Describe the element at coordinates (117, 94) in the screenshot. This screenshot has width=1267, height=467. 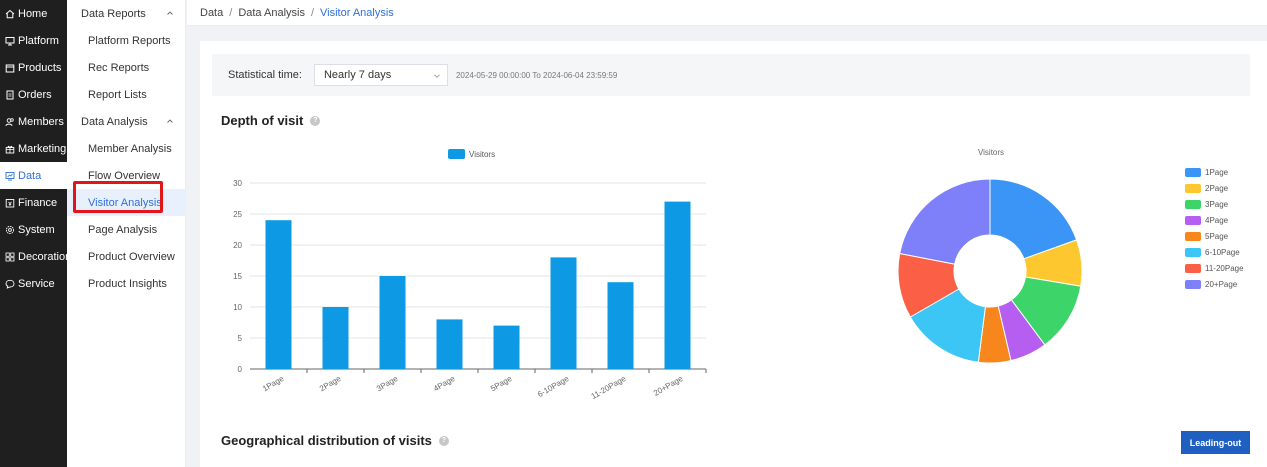
I see `submenu-item-label: Report Lists` at that location.